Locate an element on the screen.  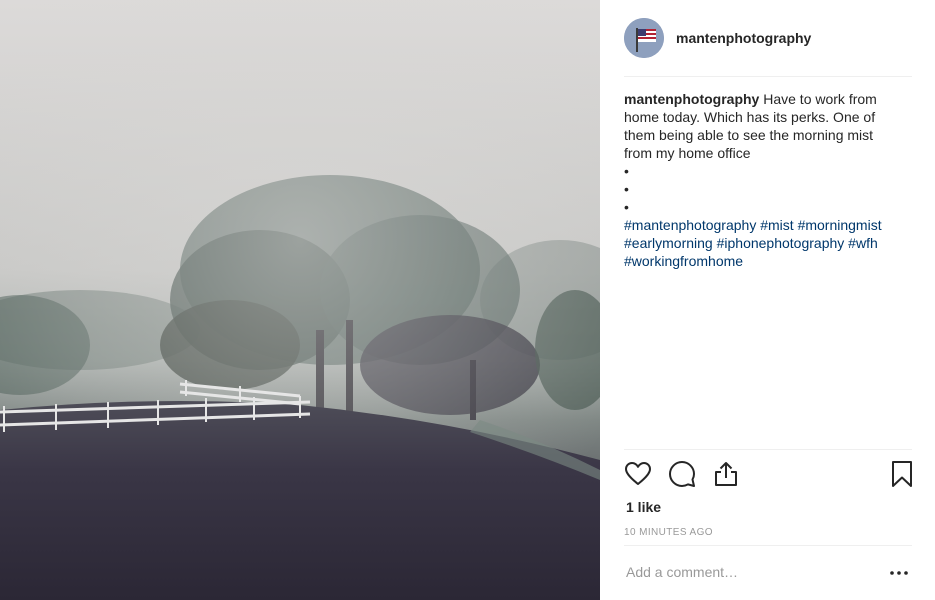
like-count: 1 like is located at coordinates (643, 507).